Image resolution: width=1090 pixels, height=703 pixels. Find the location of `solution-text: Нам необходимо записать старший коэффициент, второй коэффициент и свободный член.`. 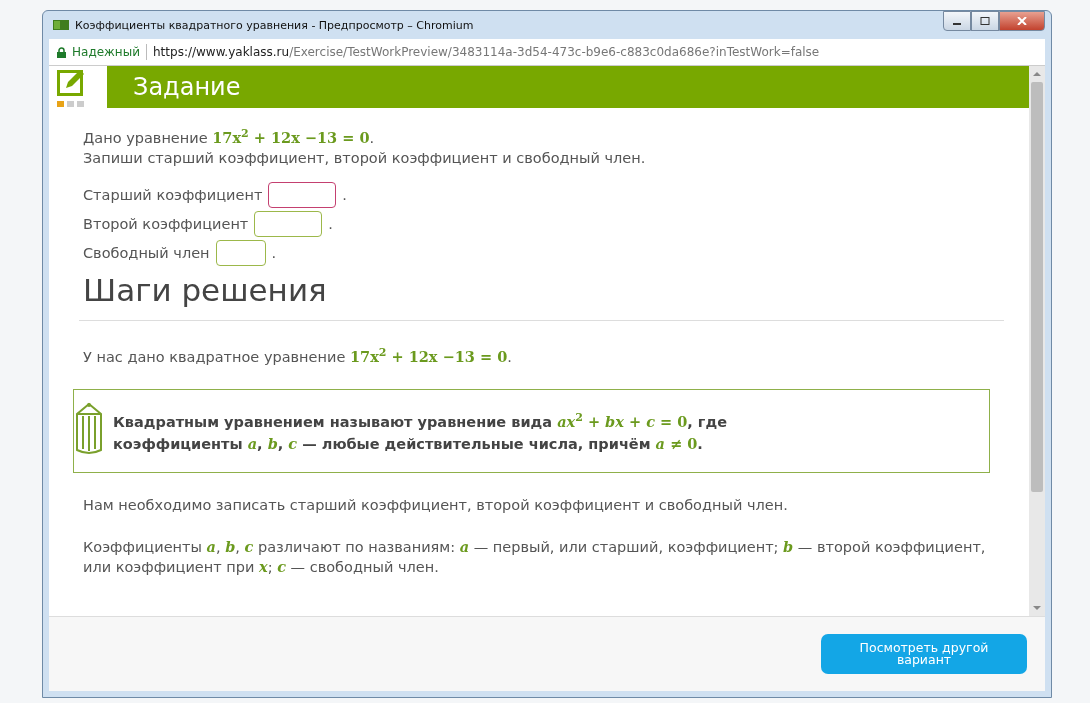

solution-text: Нам необходимо записать старший коэффициент, второй коэффициент и свободный член. is located at coordinates (436, 505).